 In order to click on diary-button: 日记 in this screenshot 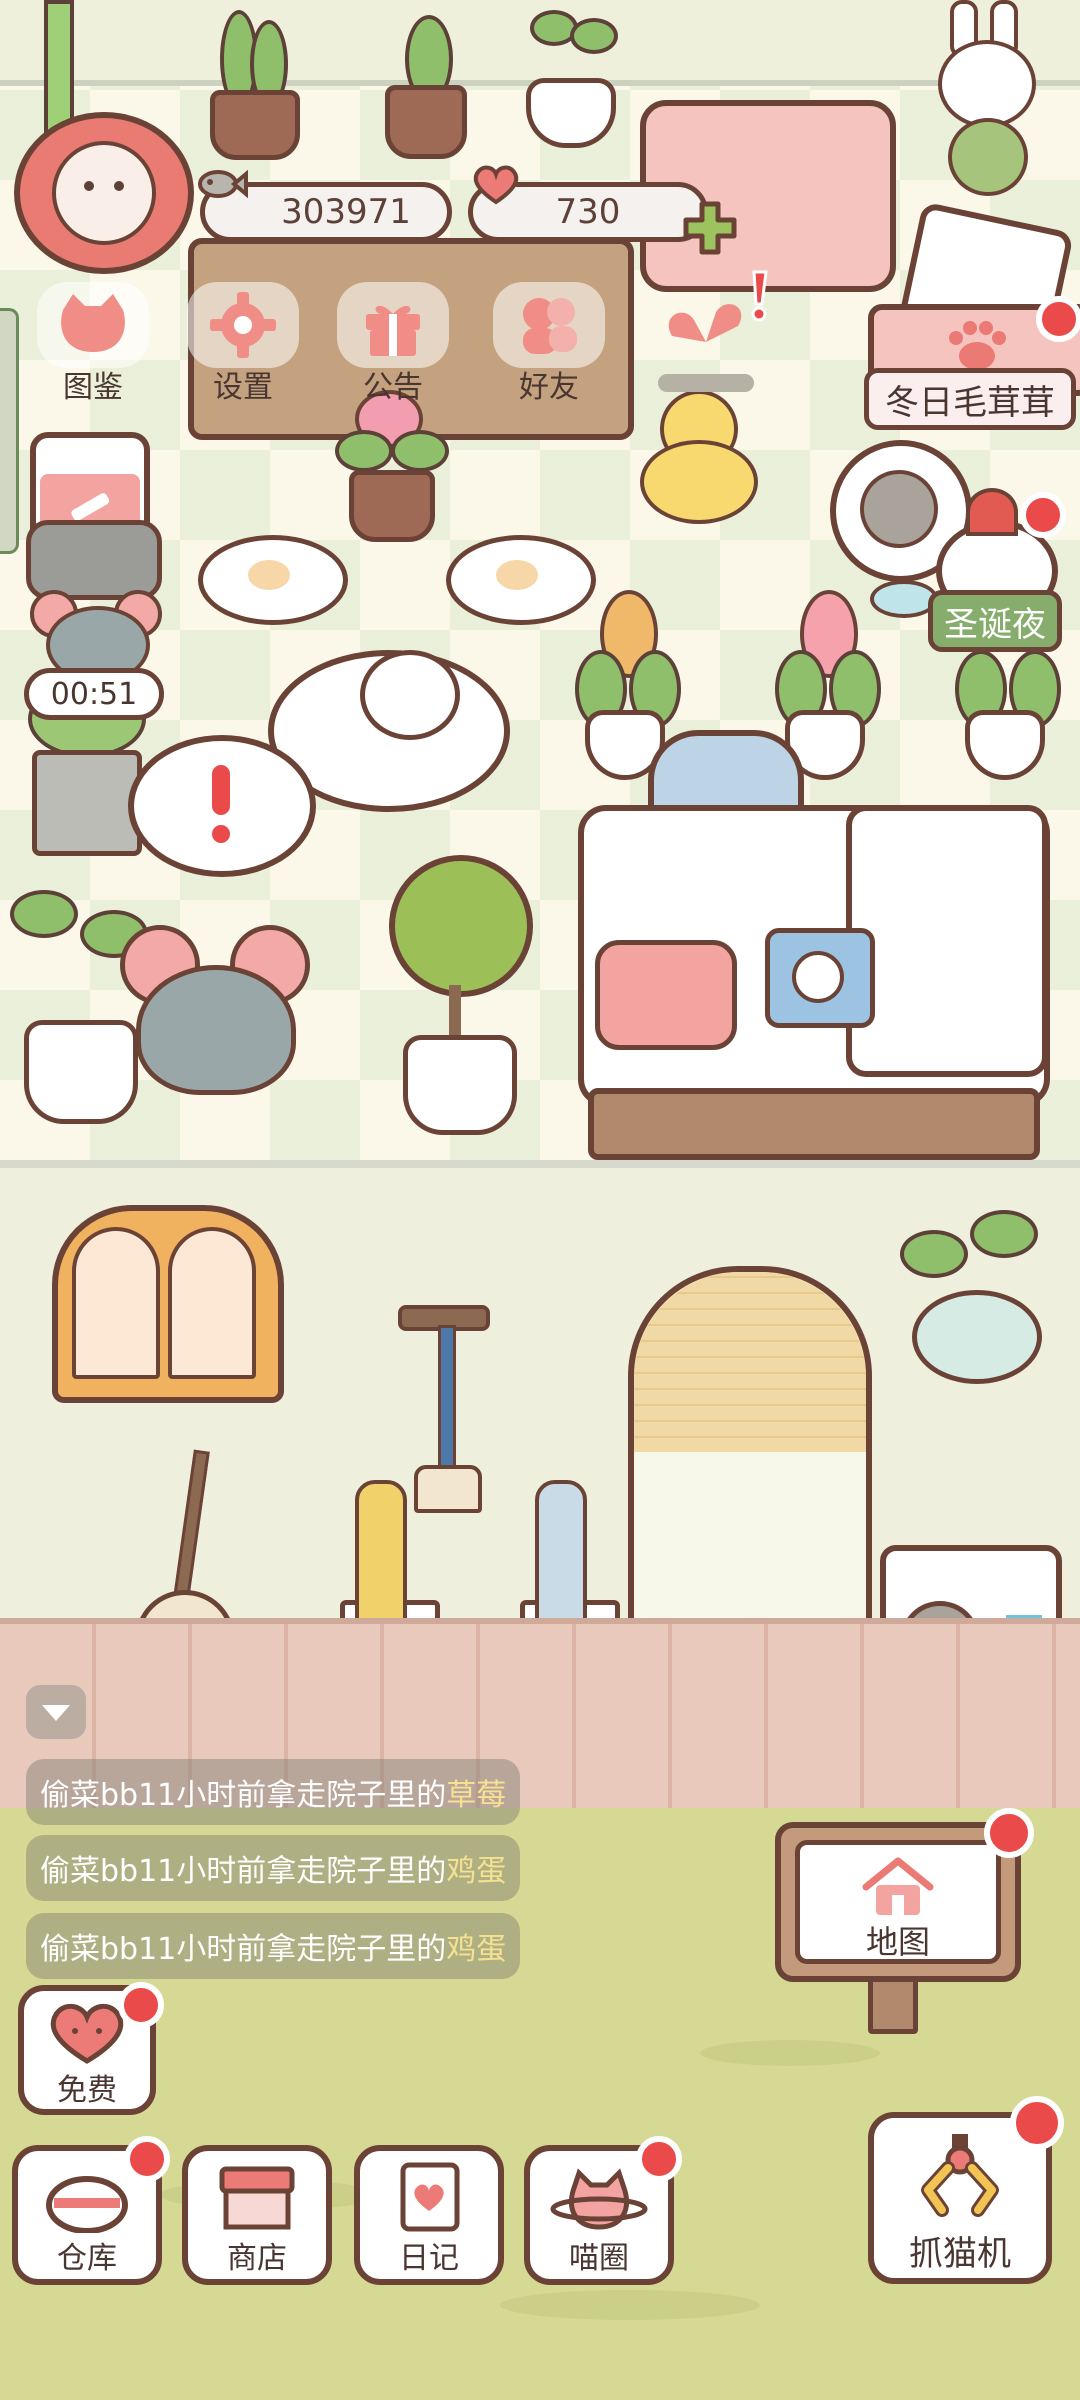, I will do `click(429, 2215)`.